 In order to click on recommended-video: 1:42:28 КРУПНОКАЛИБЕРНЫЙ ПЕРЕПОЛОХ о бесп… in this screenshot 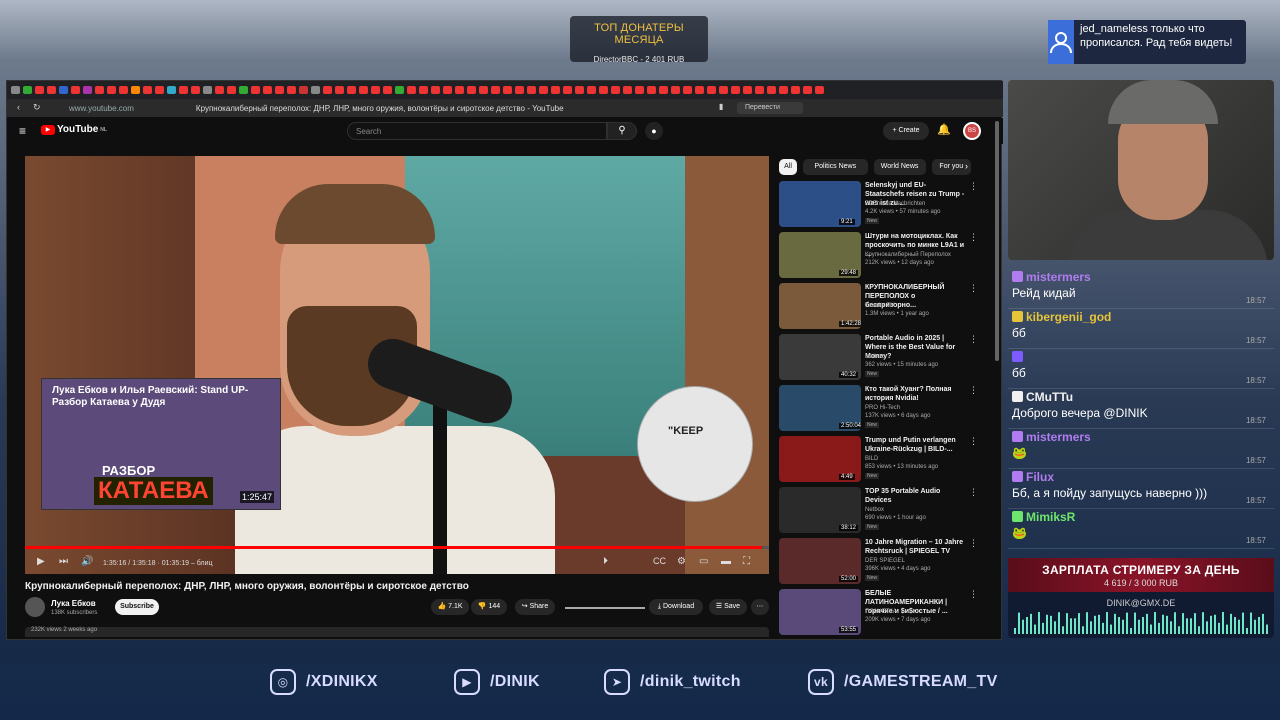, I will do `click(879, 307)`.